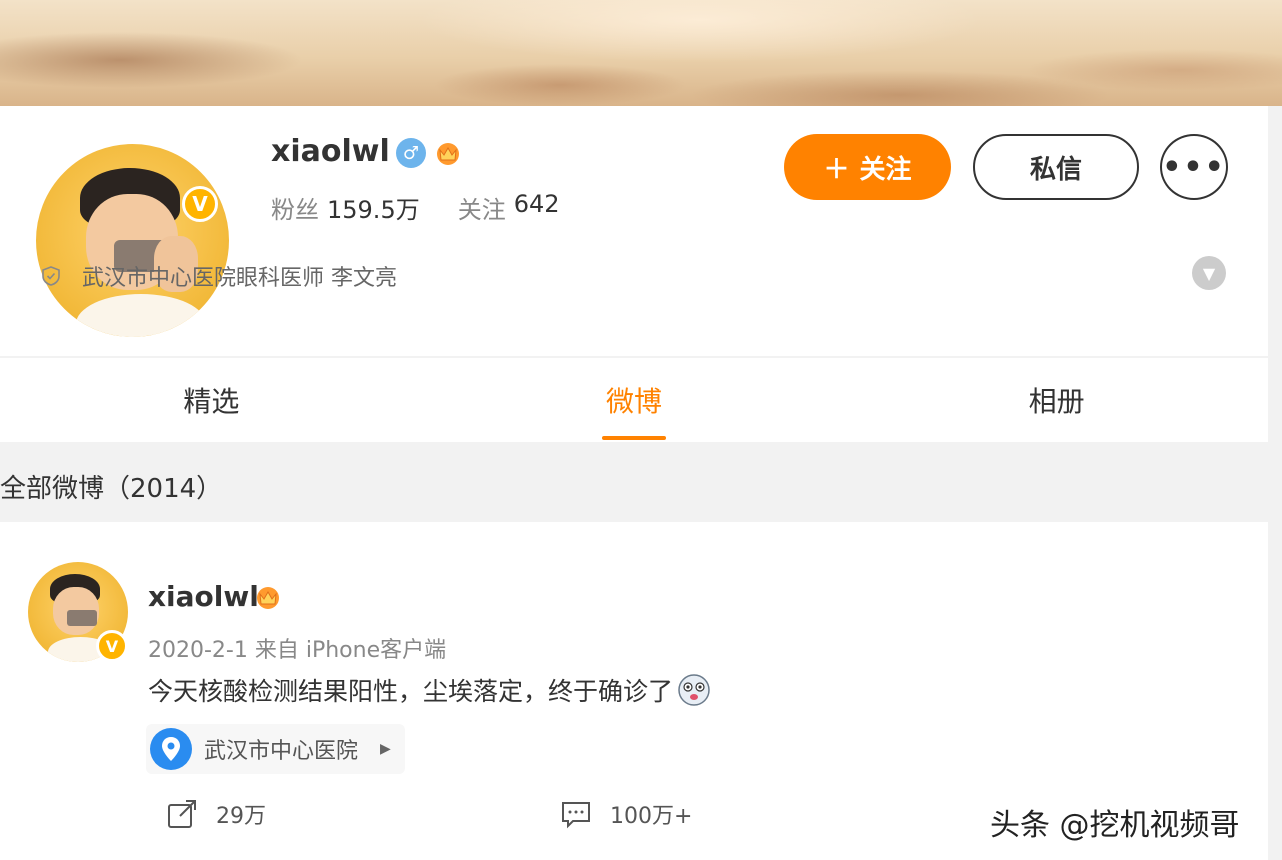 The width and height of the screenshot is (1282, 860). I want to click on post-text: 今天核酸检测结果阳性，尘埃落定，终于确诊了, so click(429, 690).